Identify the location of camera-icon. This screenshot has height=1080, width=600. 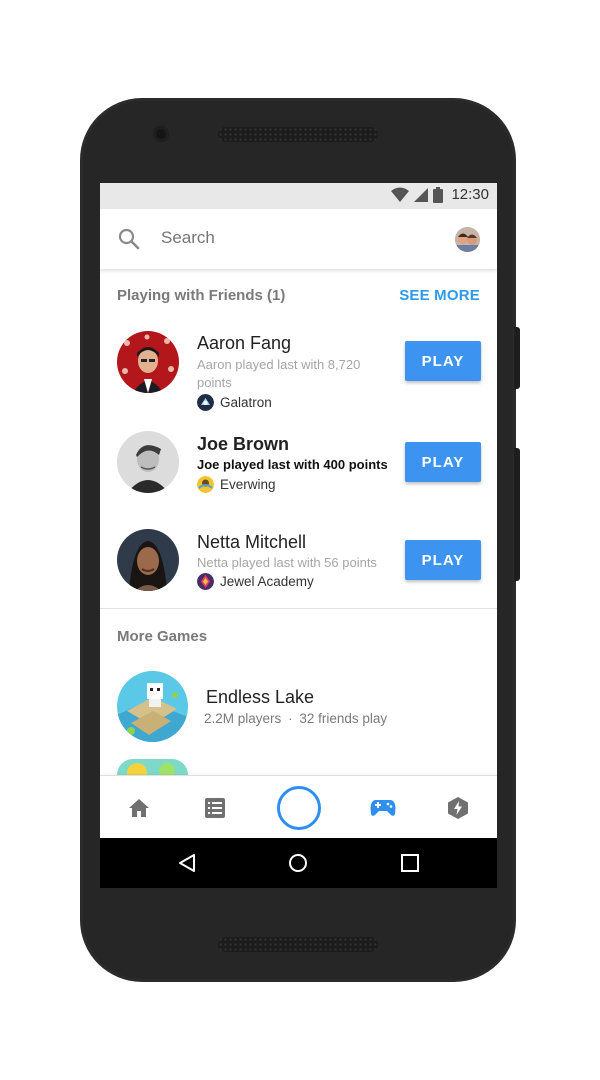
(299, 807).